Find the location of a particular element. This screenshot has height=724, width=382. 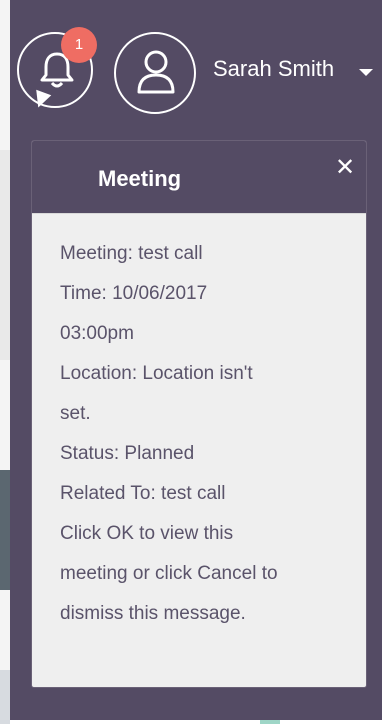

chevron-down-icon is located at coordinates (366, 72).